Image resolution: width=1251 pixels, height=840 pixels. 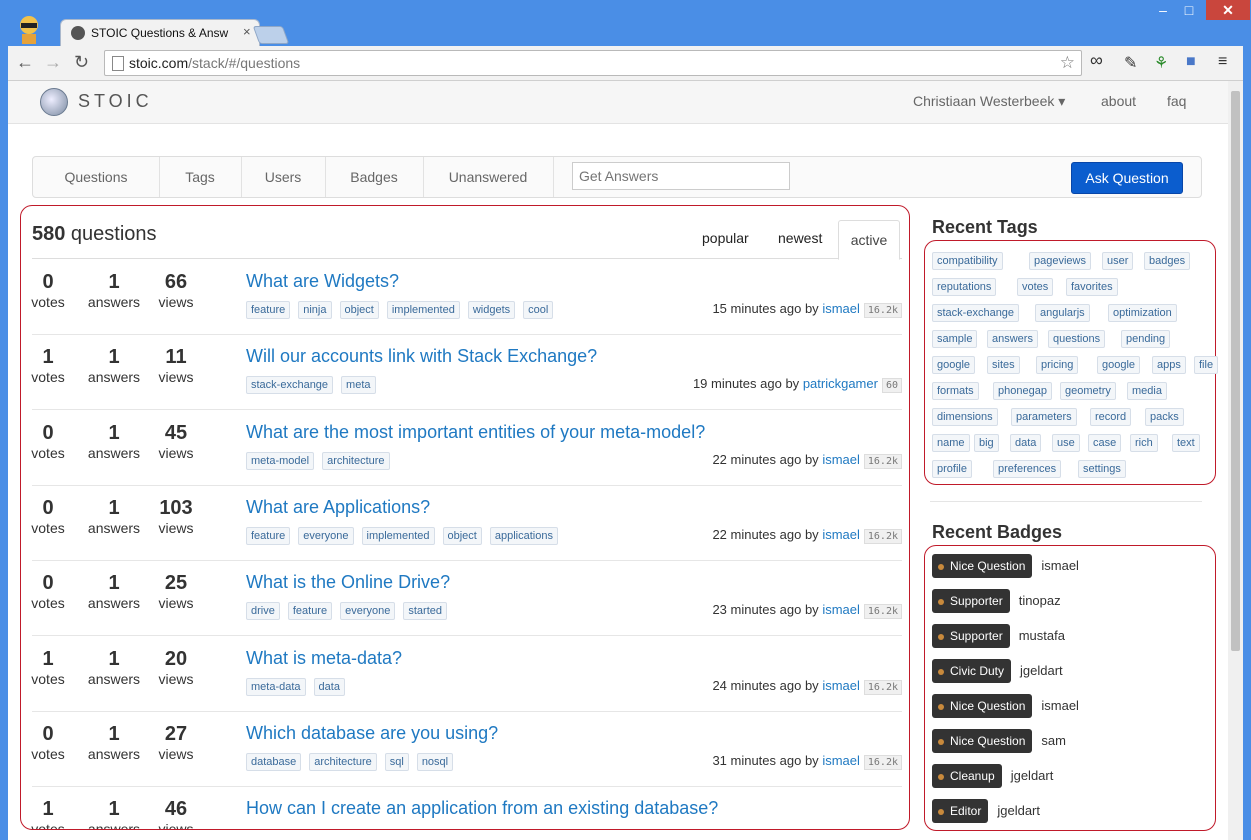 What do you see at coordinates (1026, 443) in the screenshot?
I see `recent-tag-chip: data` at bounding box center [1026, 443].